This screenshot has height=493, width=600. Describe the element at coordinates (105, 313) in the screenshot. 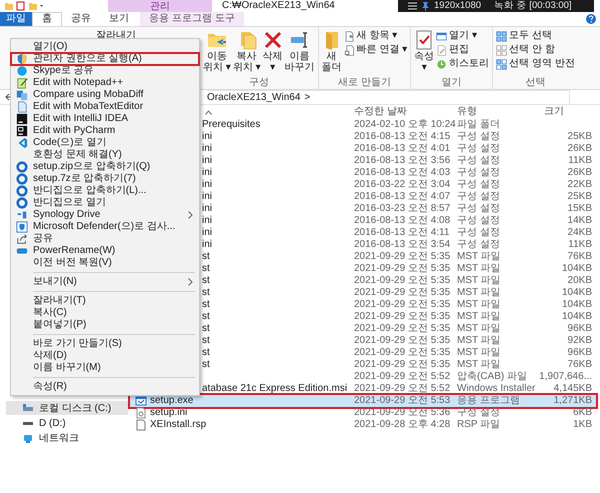

I see `menu-item: 복사(C)` at that location.